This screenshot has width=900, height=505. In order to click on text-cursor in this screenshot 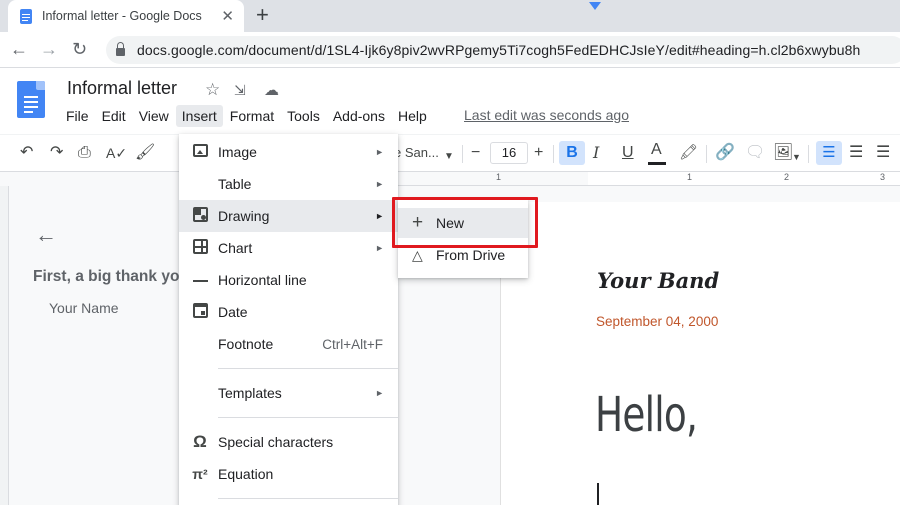, I will do `click(598, 494)`.